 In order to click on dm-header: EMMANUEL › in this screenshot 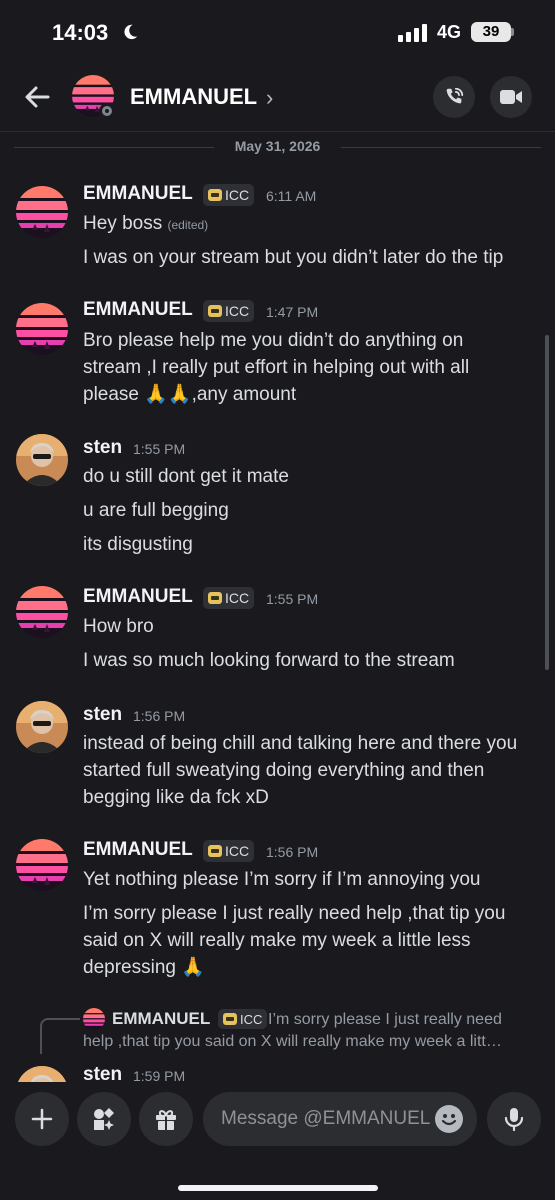, I will do `click(277, 97)`.